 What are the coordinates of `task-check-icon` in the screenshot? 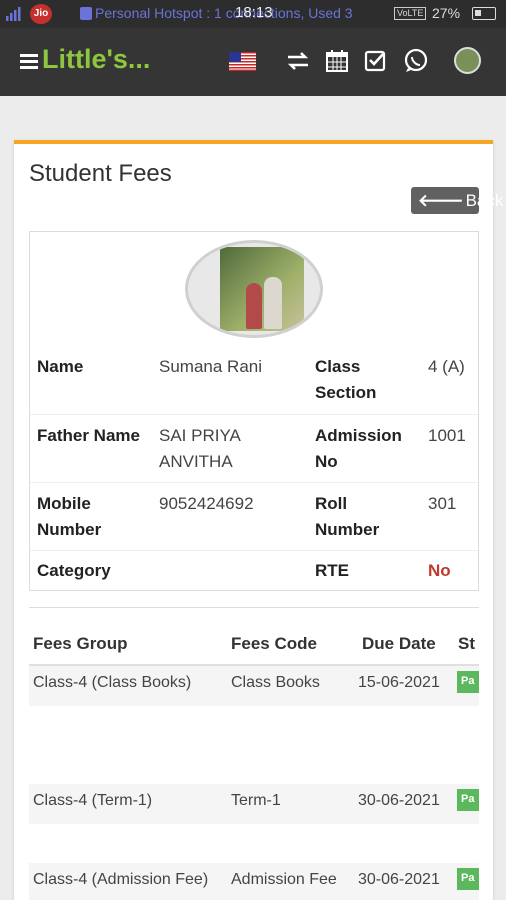 It's located at (376, 61).